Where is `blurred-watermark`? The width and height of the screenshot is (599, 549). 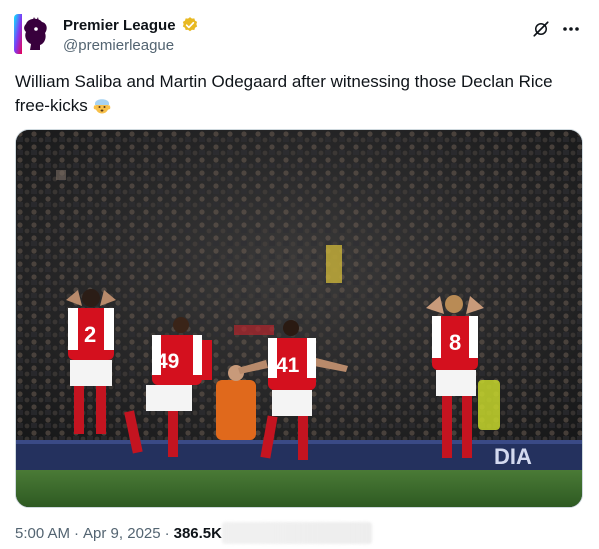 blurred-watermark is located at coordinates (297, 533).